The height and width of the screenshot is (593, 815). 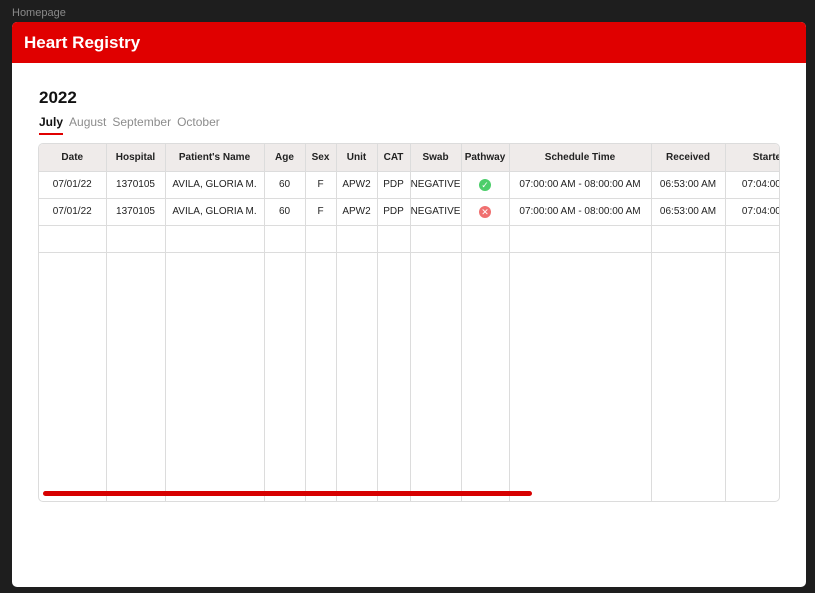 What do you see at coordinates (287, 493) in the screenshot?
I see `horizontal-scrollbar` at bounding box center [287, 493].